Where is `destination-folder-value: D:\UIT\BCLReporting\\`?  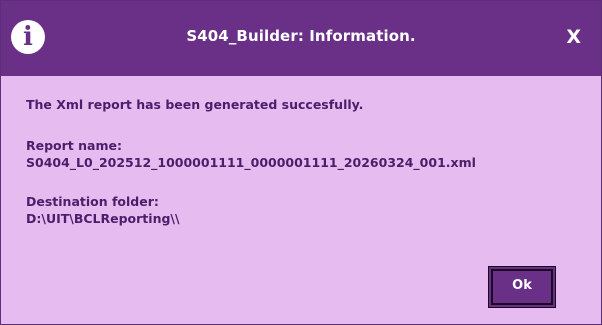
destination-folder-value: D:\UIT\BCLReporting\\ is located at coordinates (103, 218).